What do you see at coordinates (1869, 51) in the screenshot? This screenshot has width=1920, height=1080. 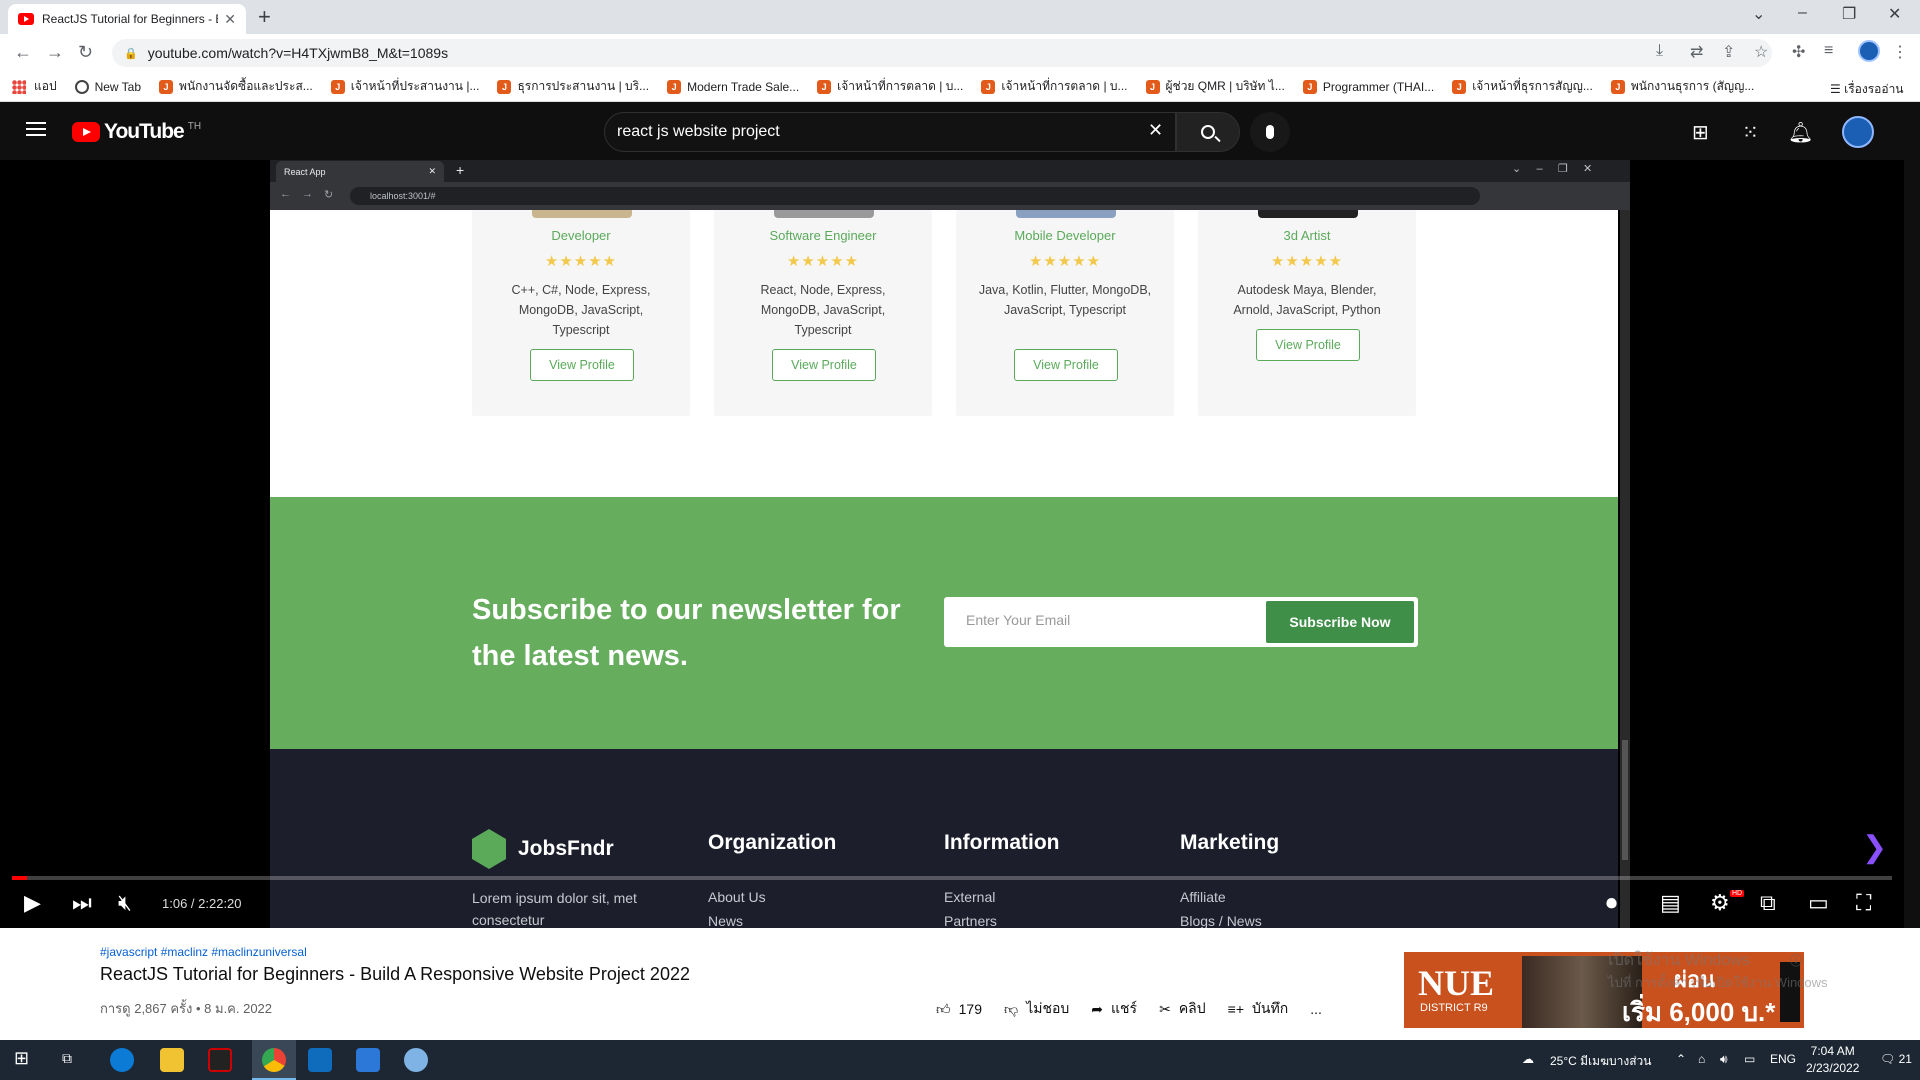 I see `profile-avatar` at bounding box center [1869, 51].